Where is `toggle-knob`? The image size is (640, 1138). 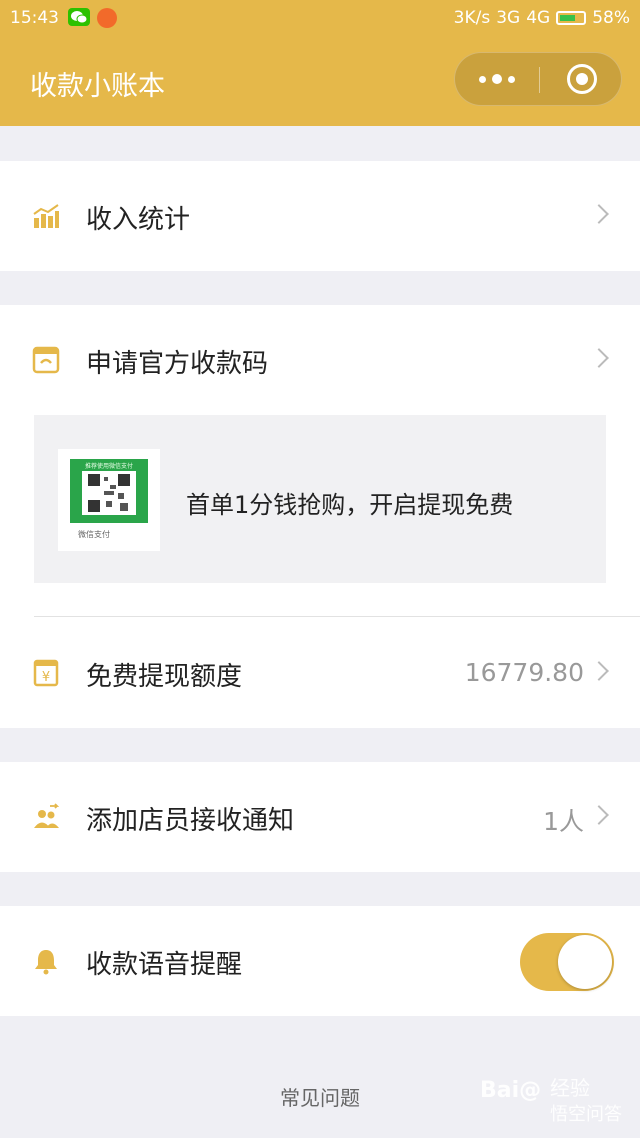 toggle-knob is located at coordinates (585, 962).